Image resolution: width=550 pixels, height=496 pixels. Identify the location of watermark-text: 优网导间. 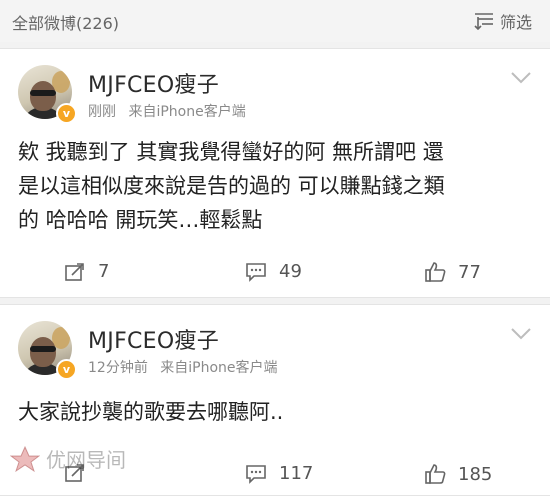
(86, 460).